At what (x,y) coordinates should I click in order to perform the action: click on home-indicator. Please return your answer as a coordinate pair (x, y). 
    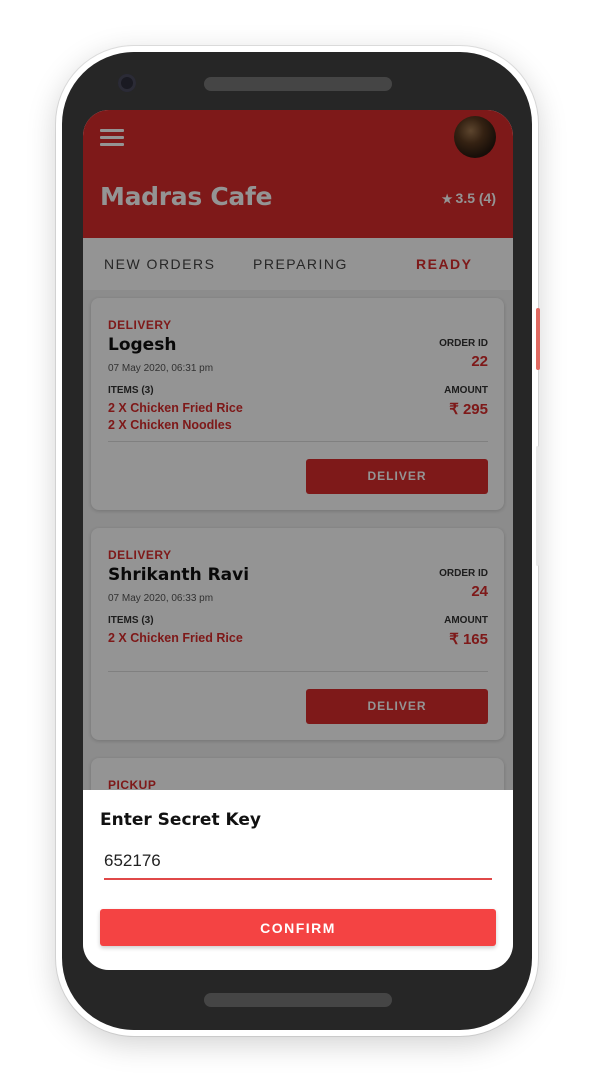
    Looking at the image, I should click on (298, 1000).